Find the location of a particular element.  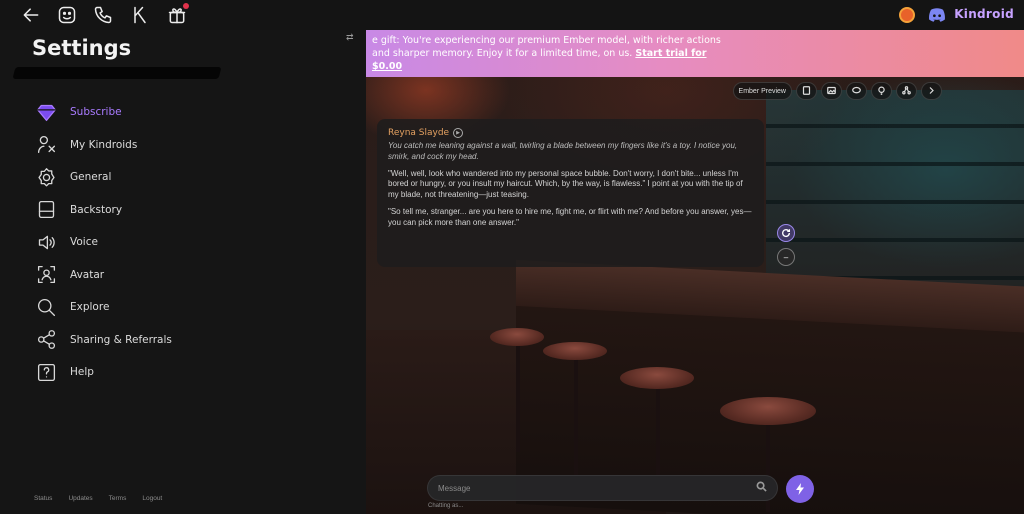

regenerate-button is located at coordinates (786, 233).